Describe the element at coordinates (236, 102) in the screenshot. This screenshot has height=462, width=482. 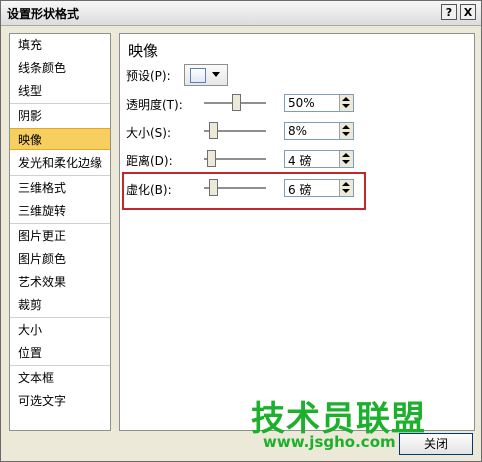
I see `transparency-slider-thumb` at that location.